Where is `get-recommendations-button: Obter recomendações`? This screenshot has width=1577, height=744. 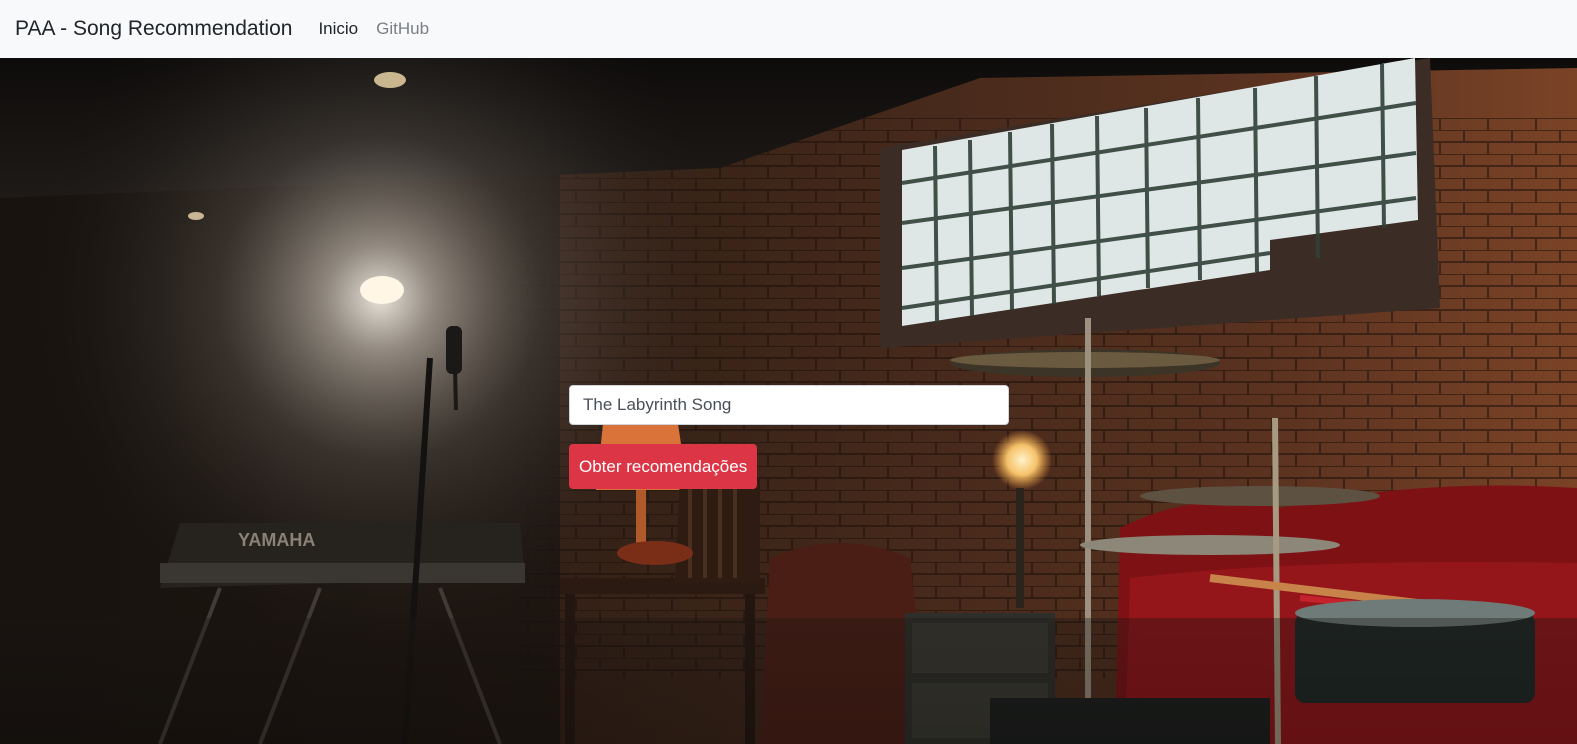
get-recommendations-button: Obter recomendações is located at coordinates (663, 466).